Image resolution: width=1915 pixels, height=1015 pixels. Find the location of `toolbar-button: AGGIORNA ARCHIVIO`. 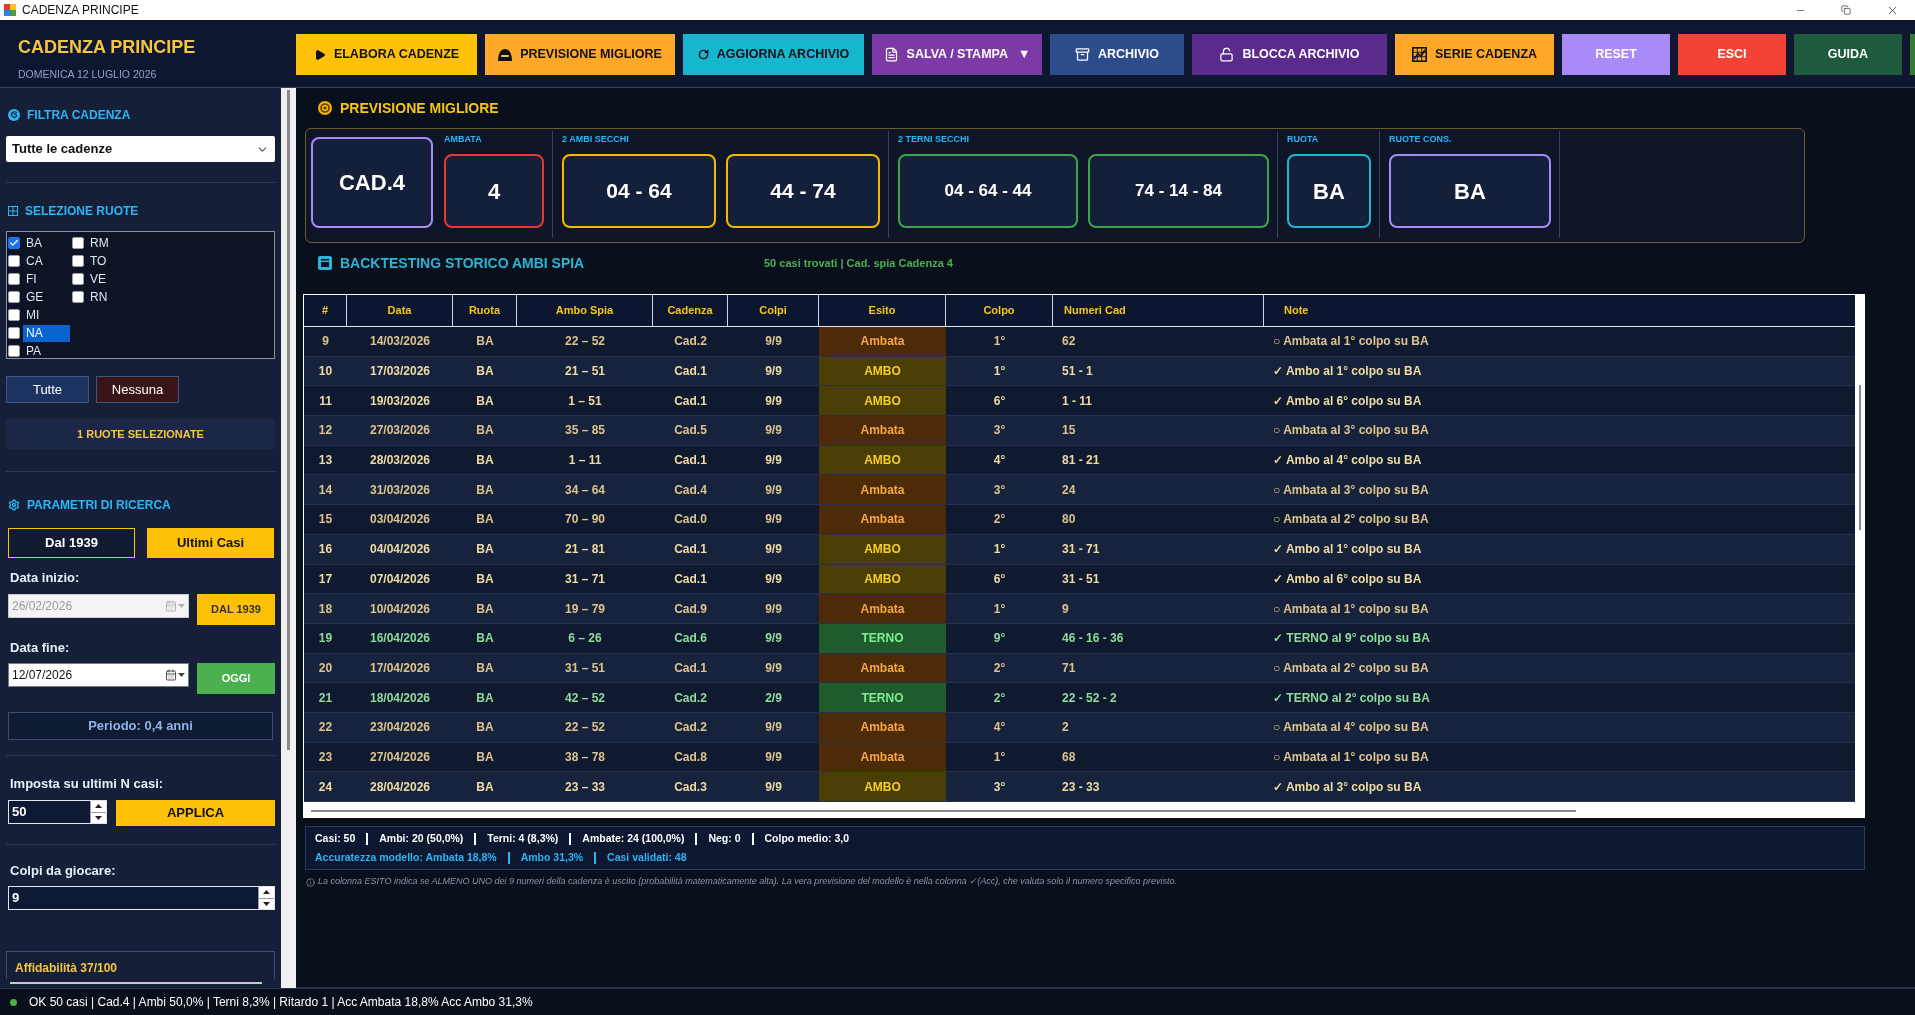

toolbar-button: AGGIORNA ARCHIVIO is located at coordinates (773, 54).